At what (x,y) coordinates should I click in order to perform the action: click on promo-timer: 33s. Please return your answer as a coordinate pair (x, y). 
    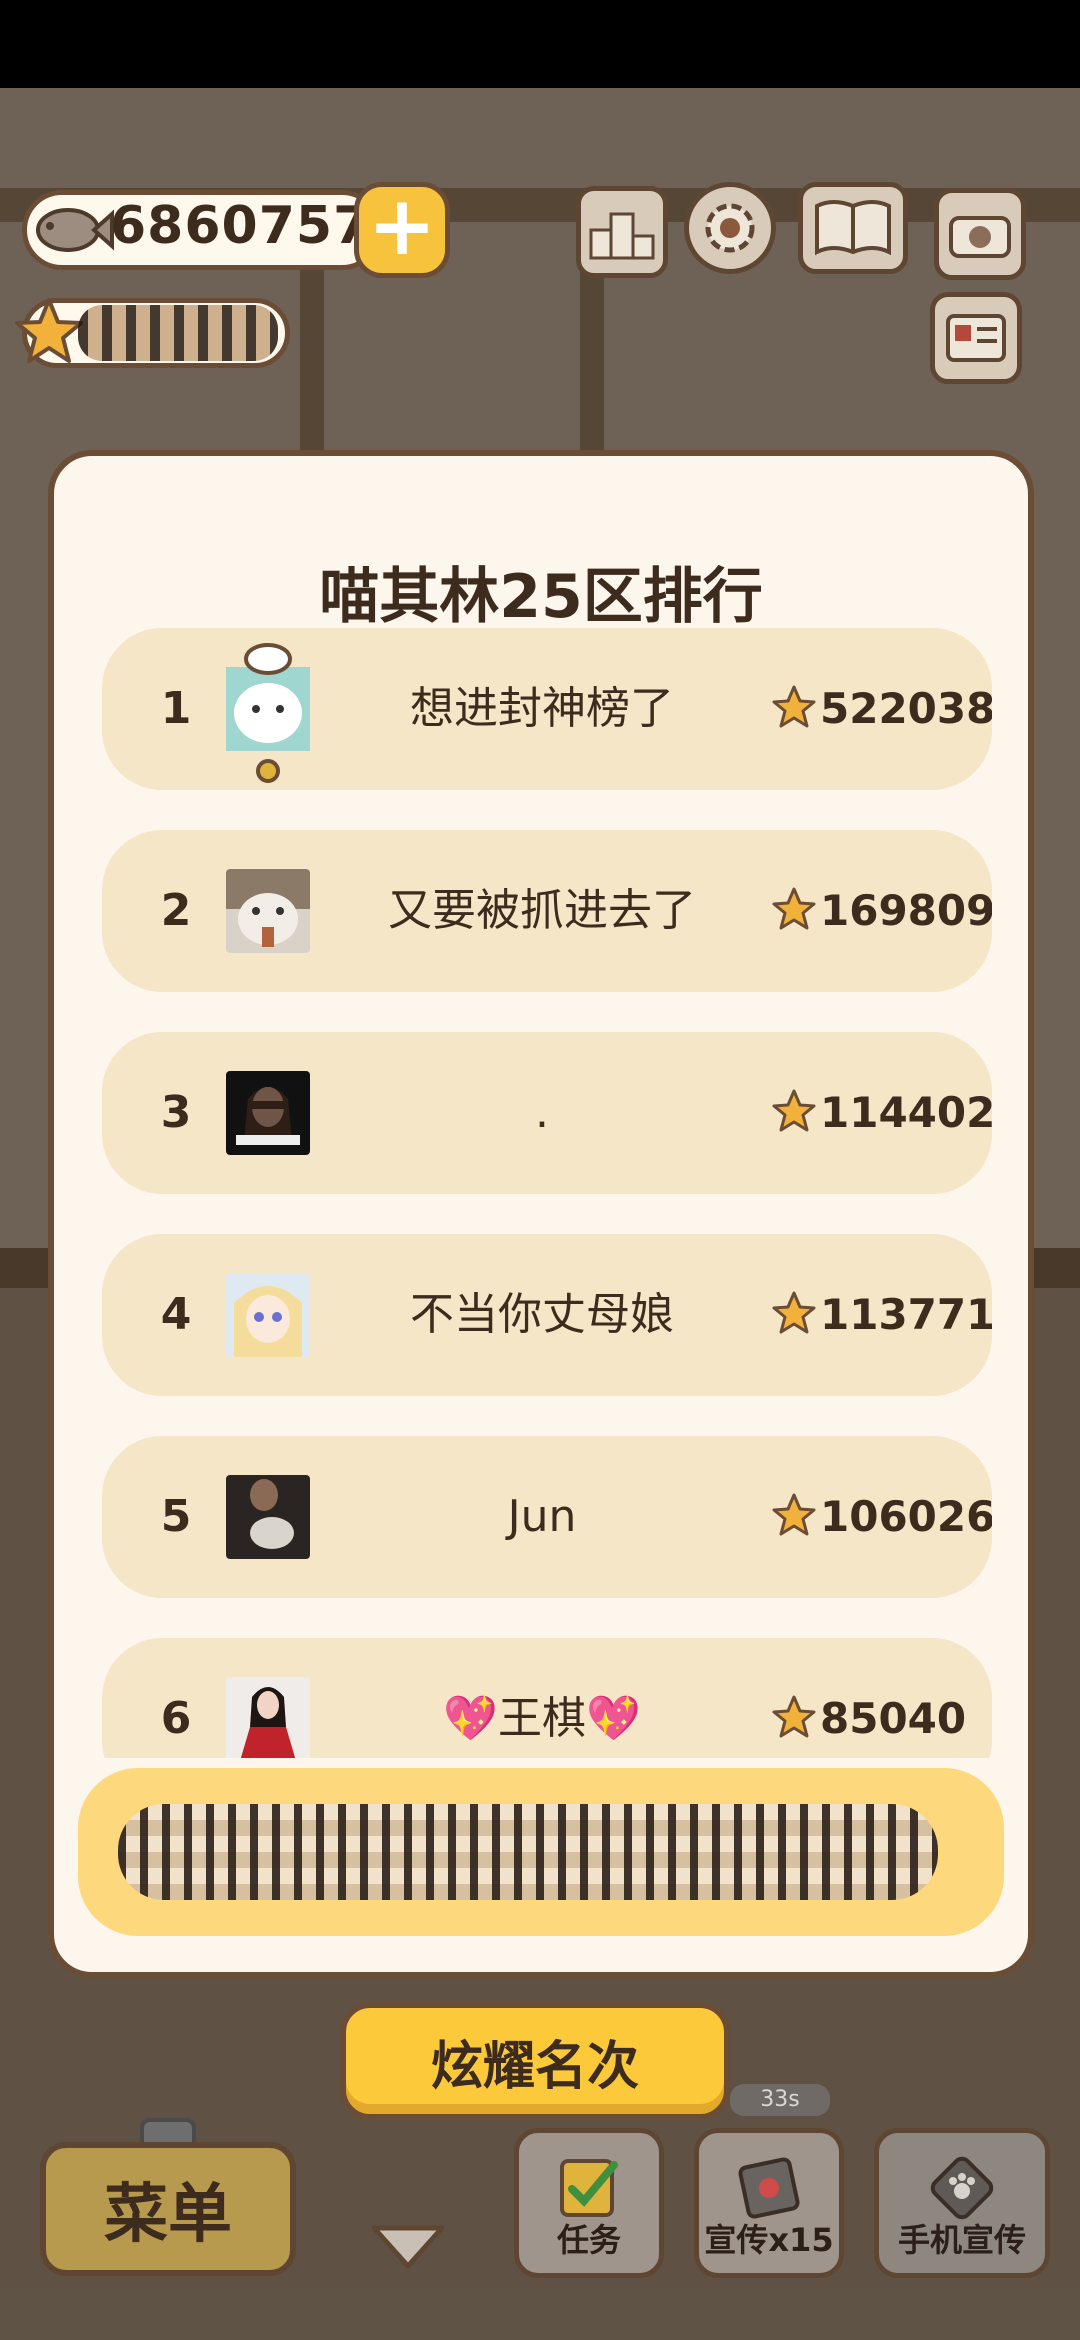
    Looking at the image, I should click on (780, 2100).